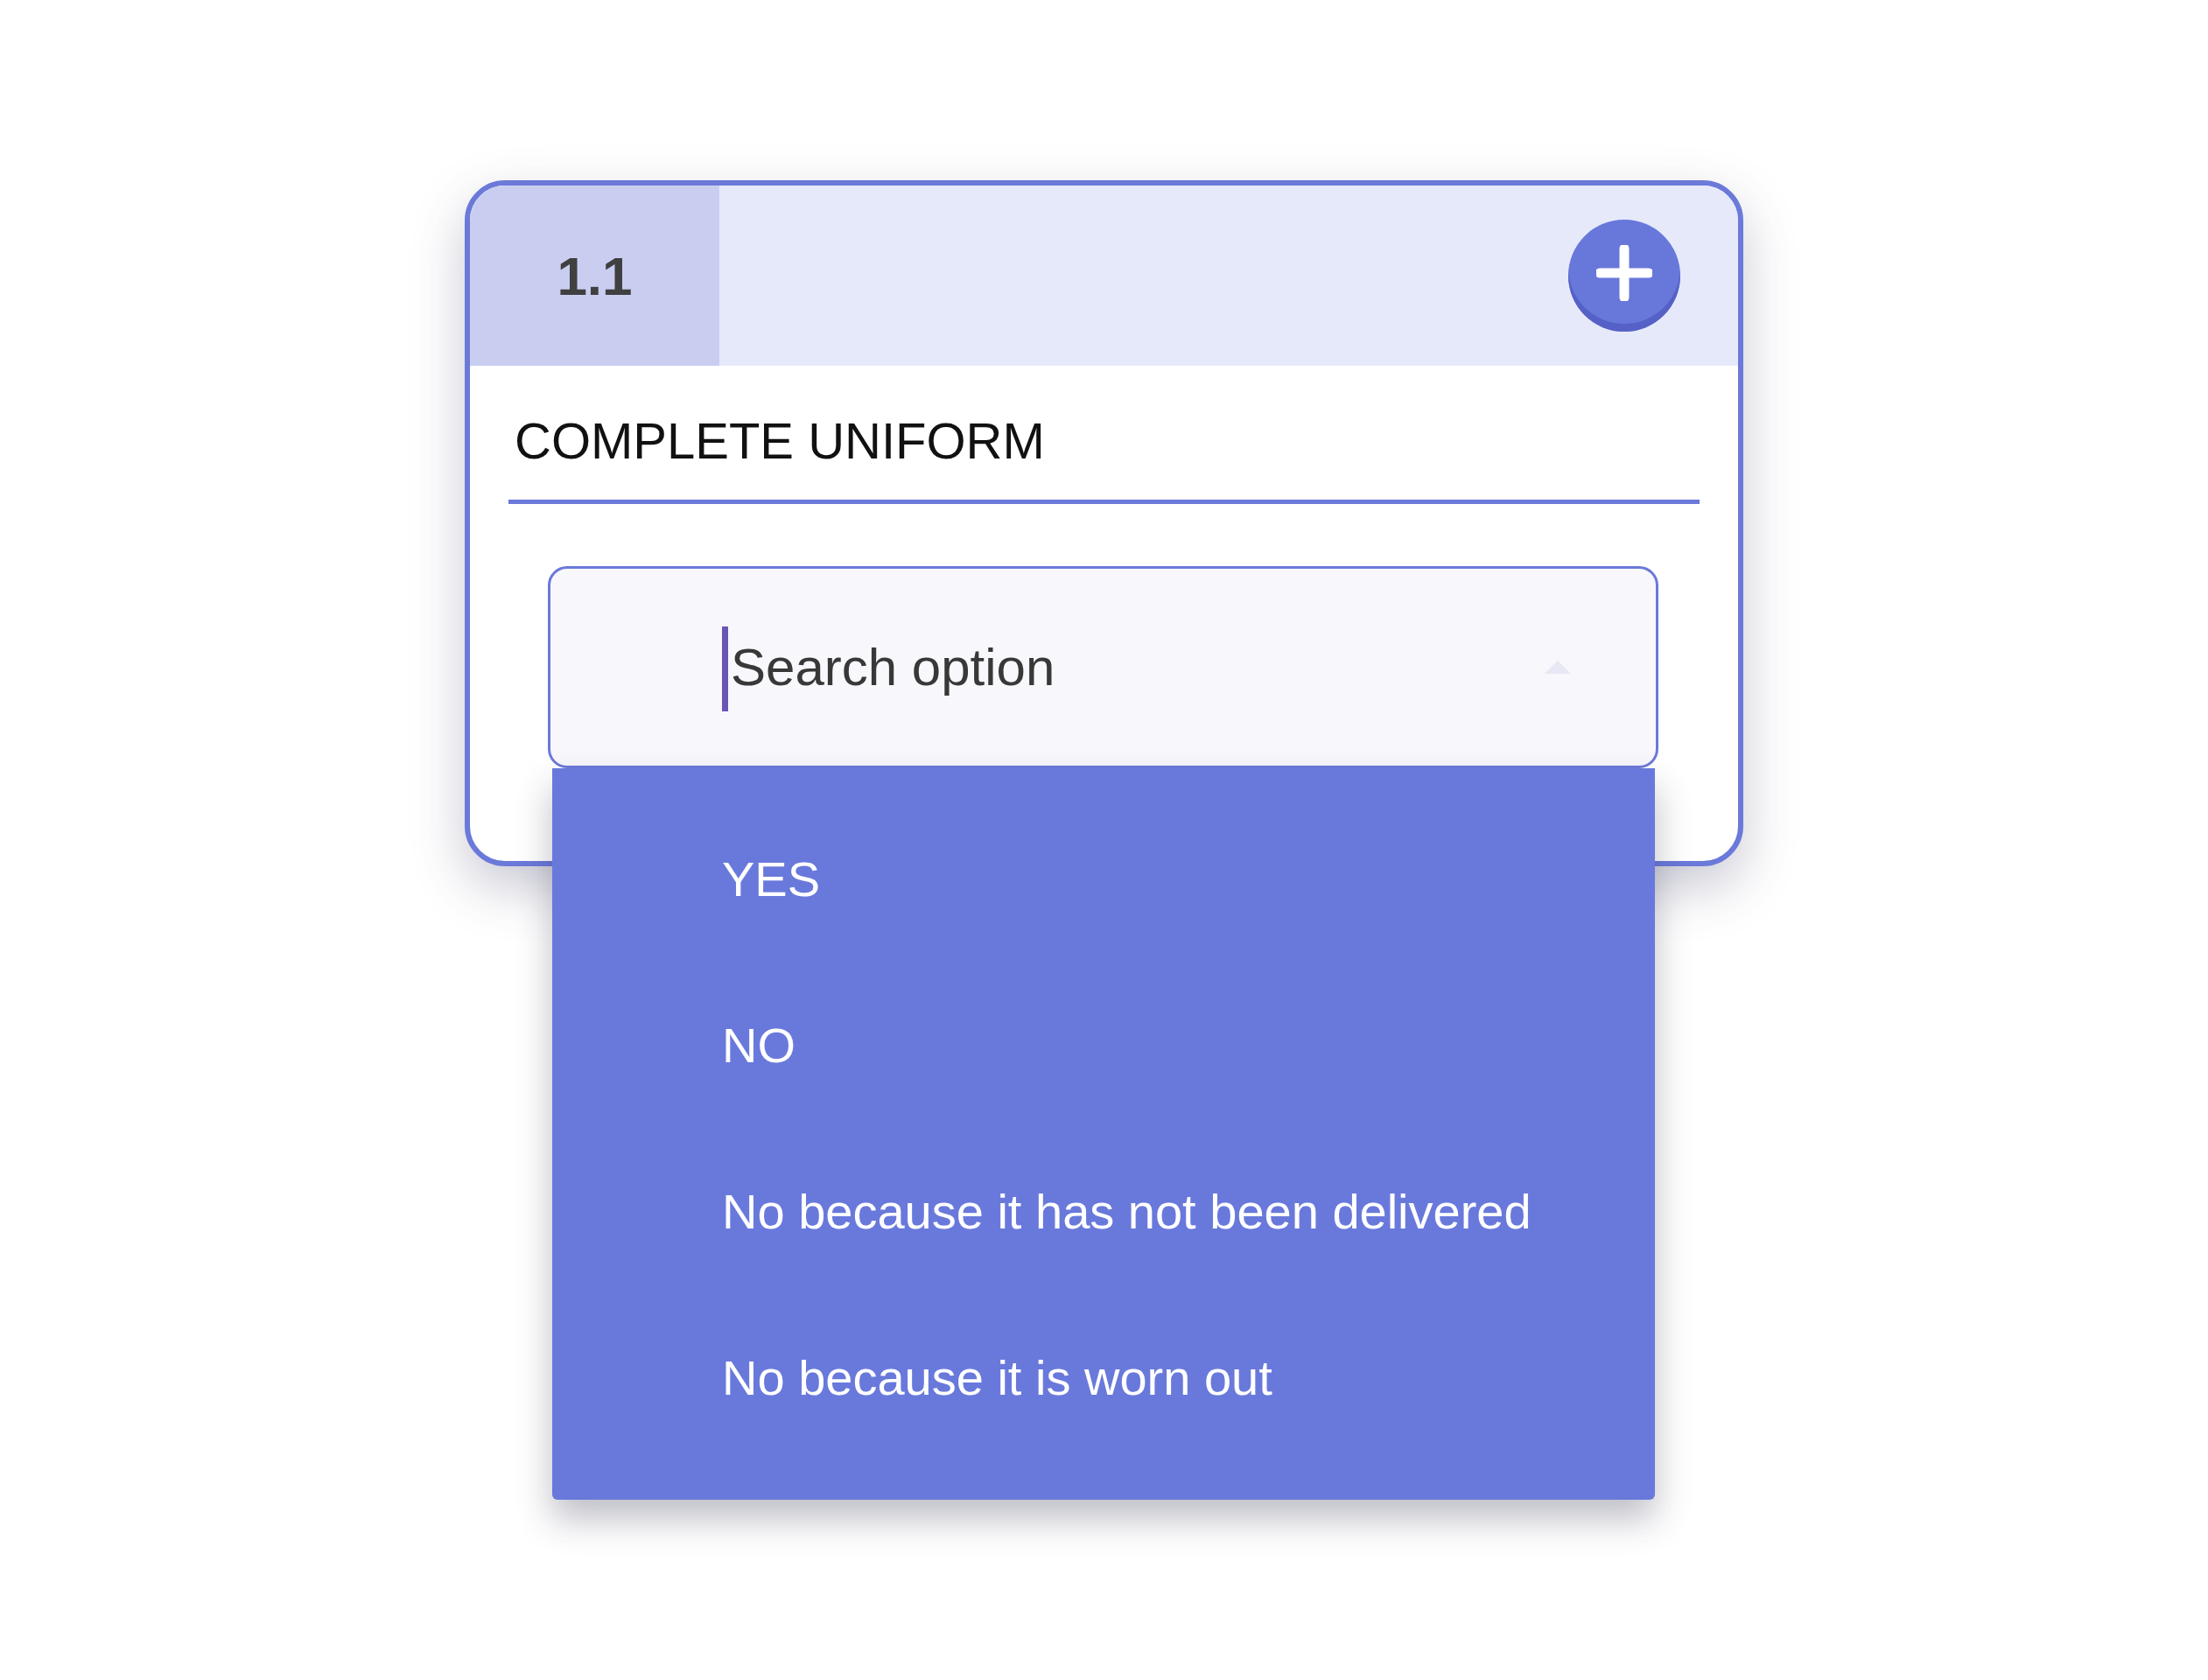  Describe the element at coordinates (1103, 1211) in the screenshot. I see `dropdown-option: No because it has not been delivered` at that location.